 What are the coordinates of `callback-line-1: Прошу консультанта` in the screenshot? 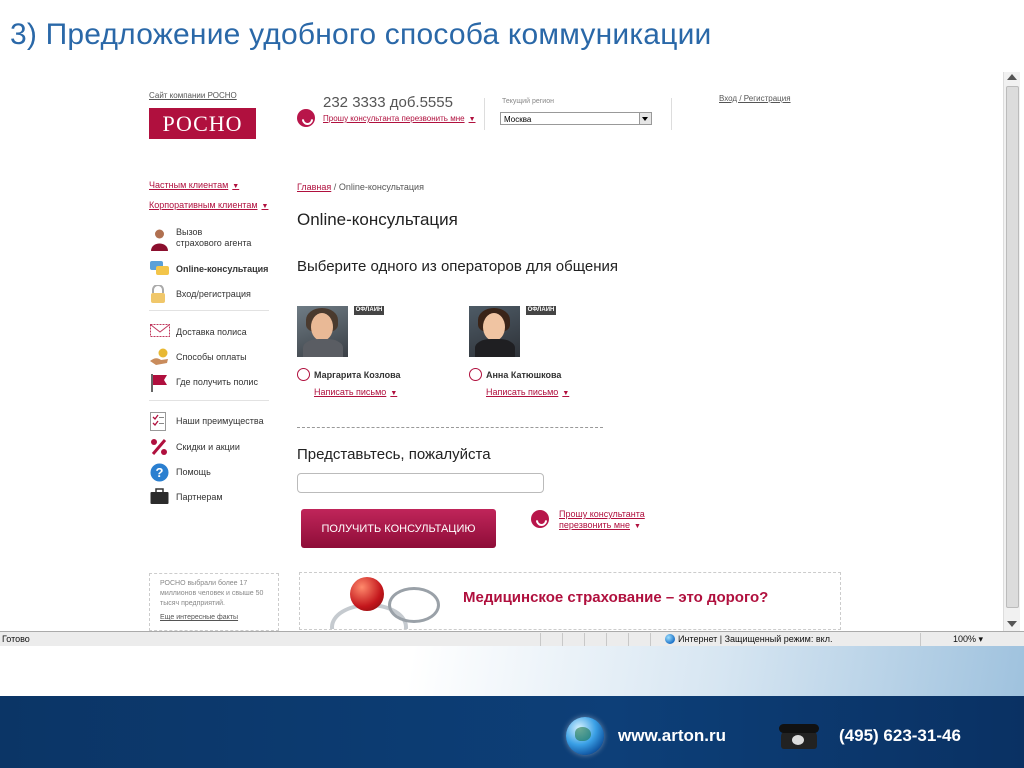 It's located at (602, 514).